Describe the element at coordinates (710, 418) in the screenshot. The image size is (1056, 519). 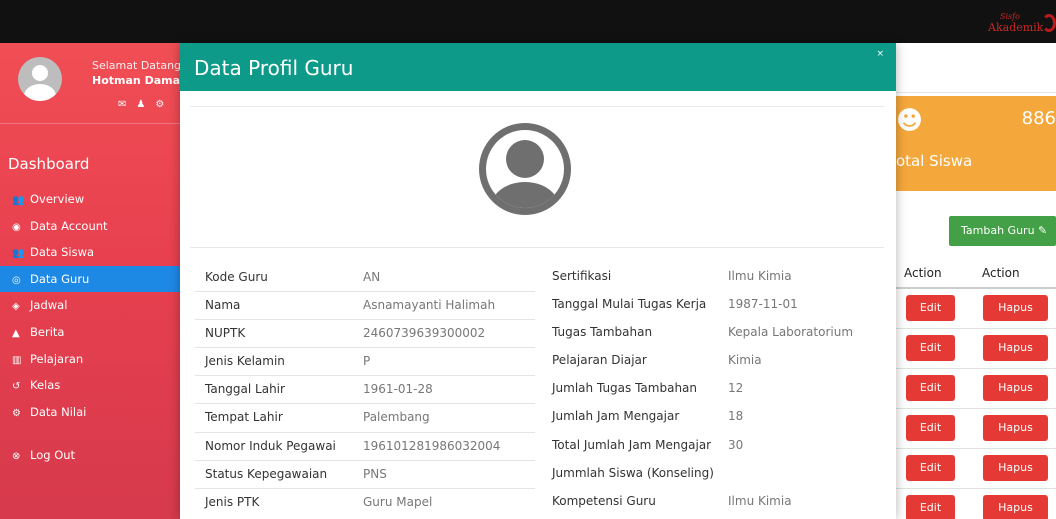
I see `profile-row: Jumlah Jam Mengajar 18` at that location.